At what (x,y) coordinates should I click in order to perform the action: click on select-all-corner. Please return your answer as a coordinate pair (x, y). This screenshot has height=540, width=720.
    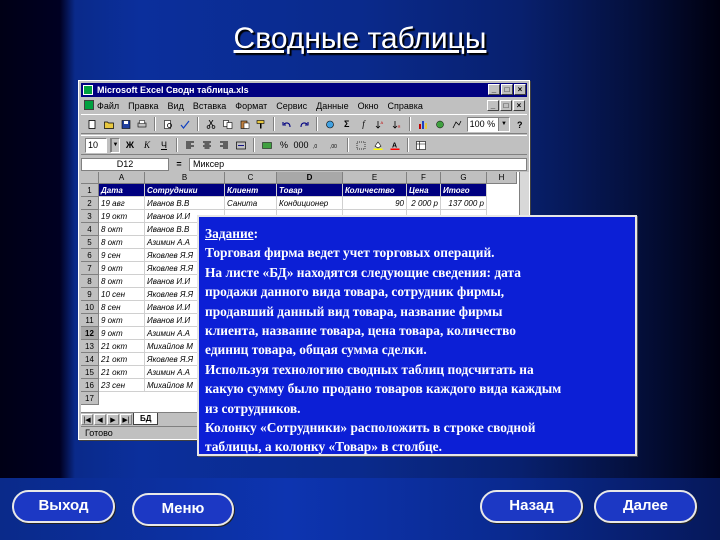
    Looking at the image, I should click on (90, 178).